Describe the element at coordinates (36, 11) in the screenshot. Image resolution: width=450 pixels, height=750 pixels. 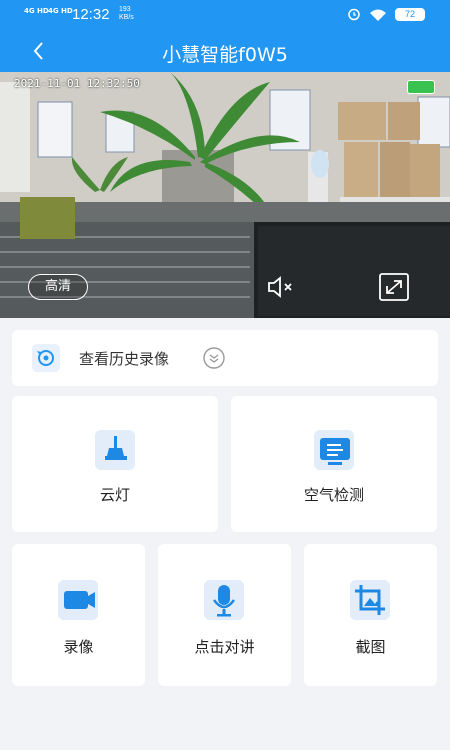
I see `signal-indicator-1: 4G HD` at that location.